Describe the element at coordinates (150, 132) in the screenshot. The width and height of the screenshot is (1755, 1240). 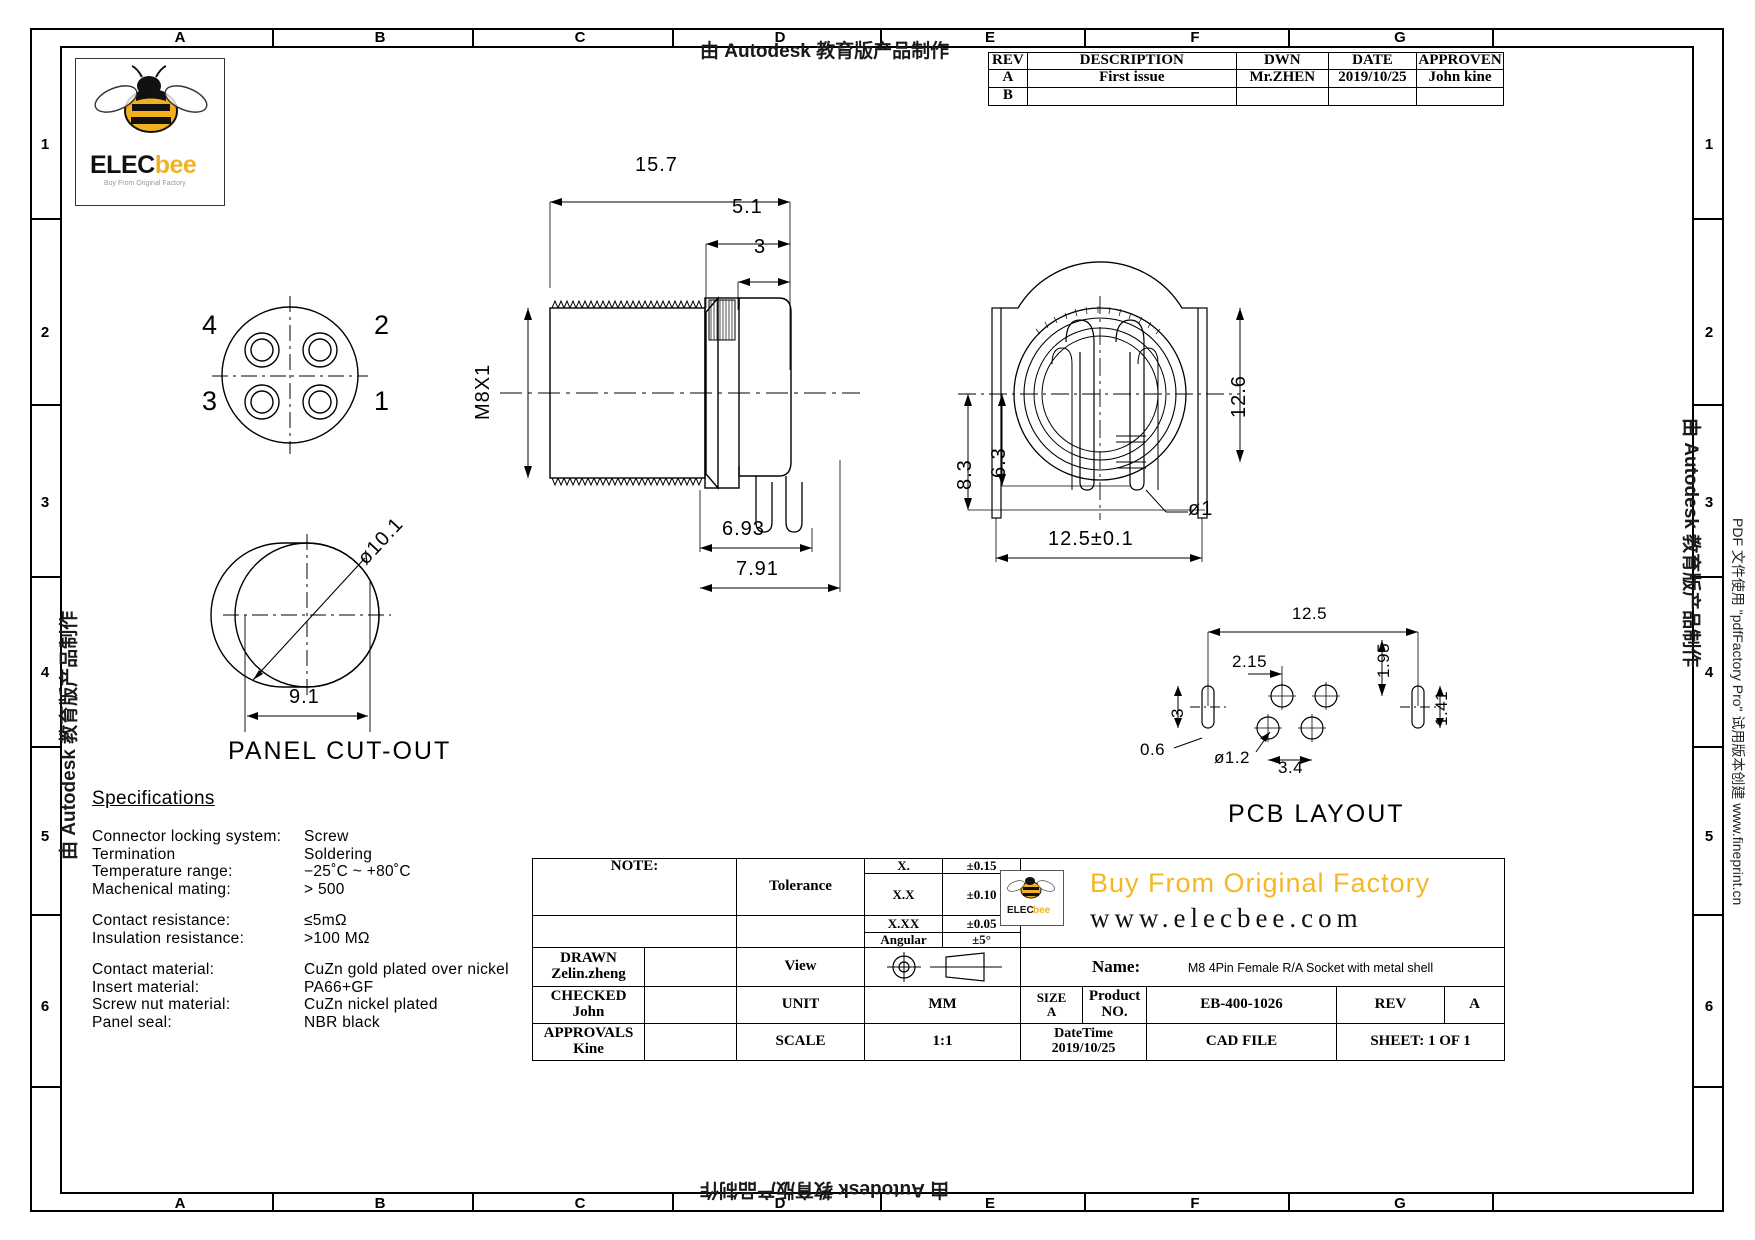
I see `company-logo: ELECbee Buy From Original Factory` at that location.